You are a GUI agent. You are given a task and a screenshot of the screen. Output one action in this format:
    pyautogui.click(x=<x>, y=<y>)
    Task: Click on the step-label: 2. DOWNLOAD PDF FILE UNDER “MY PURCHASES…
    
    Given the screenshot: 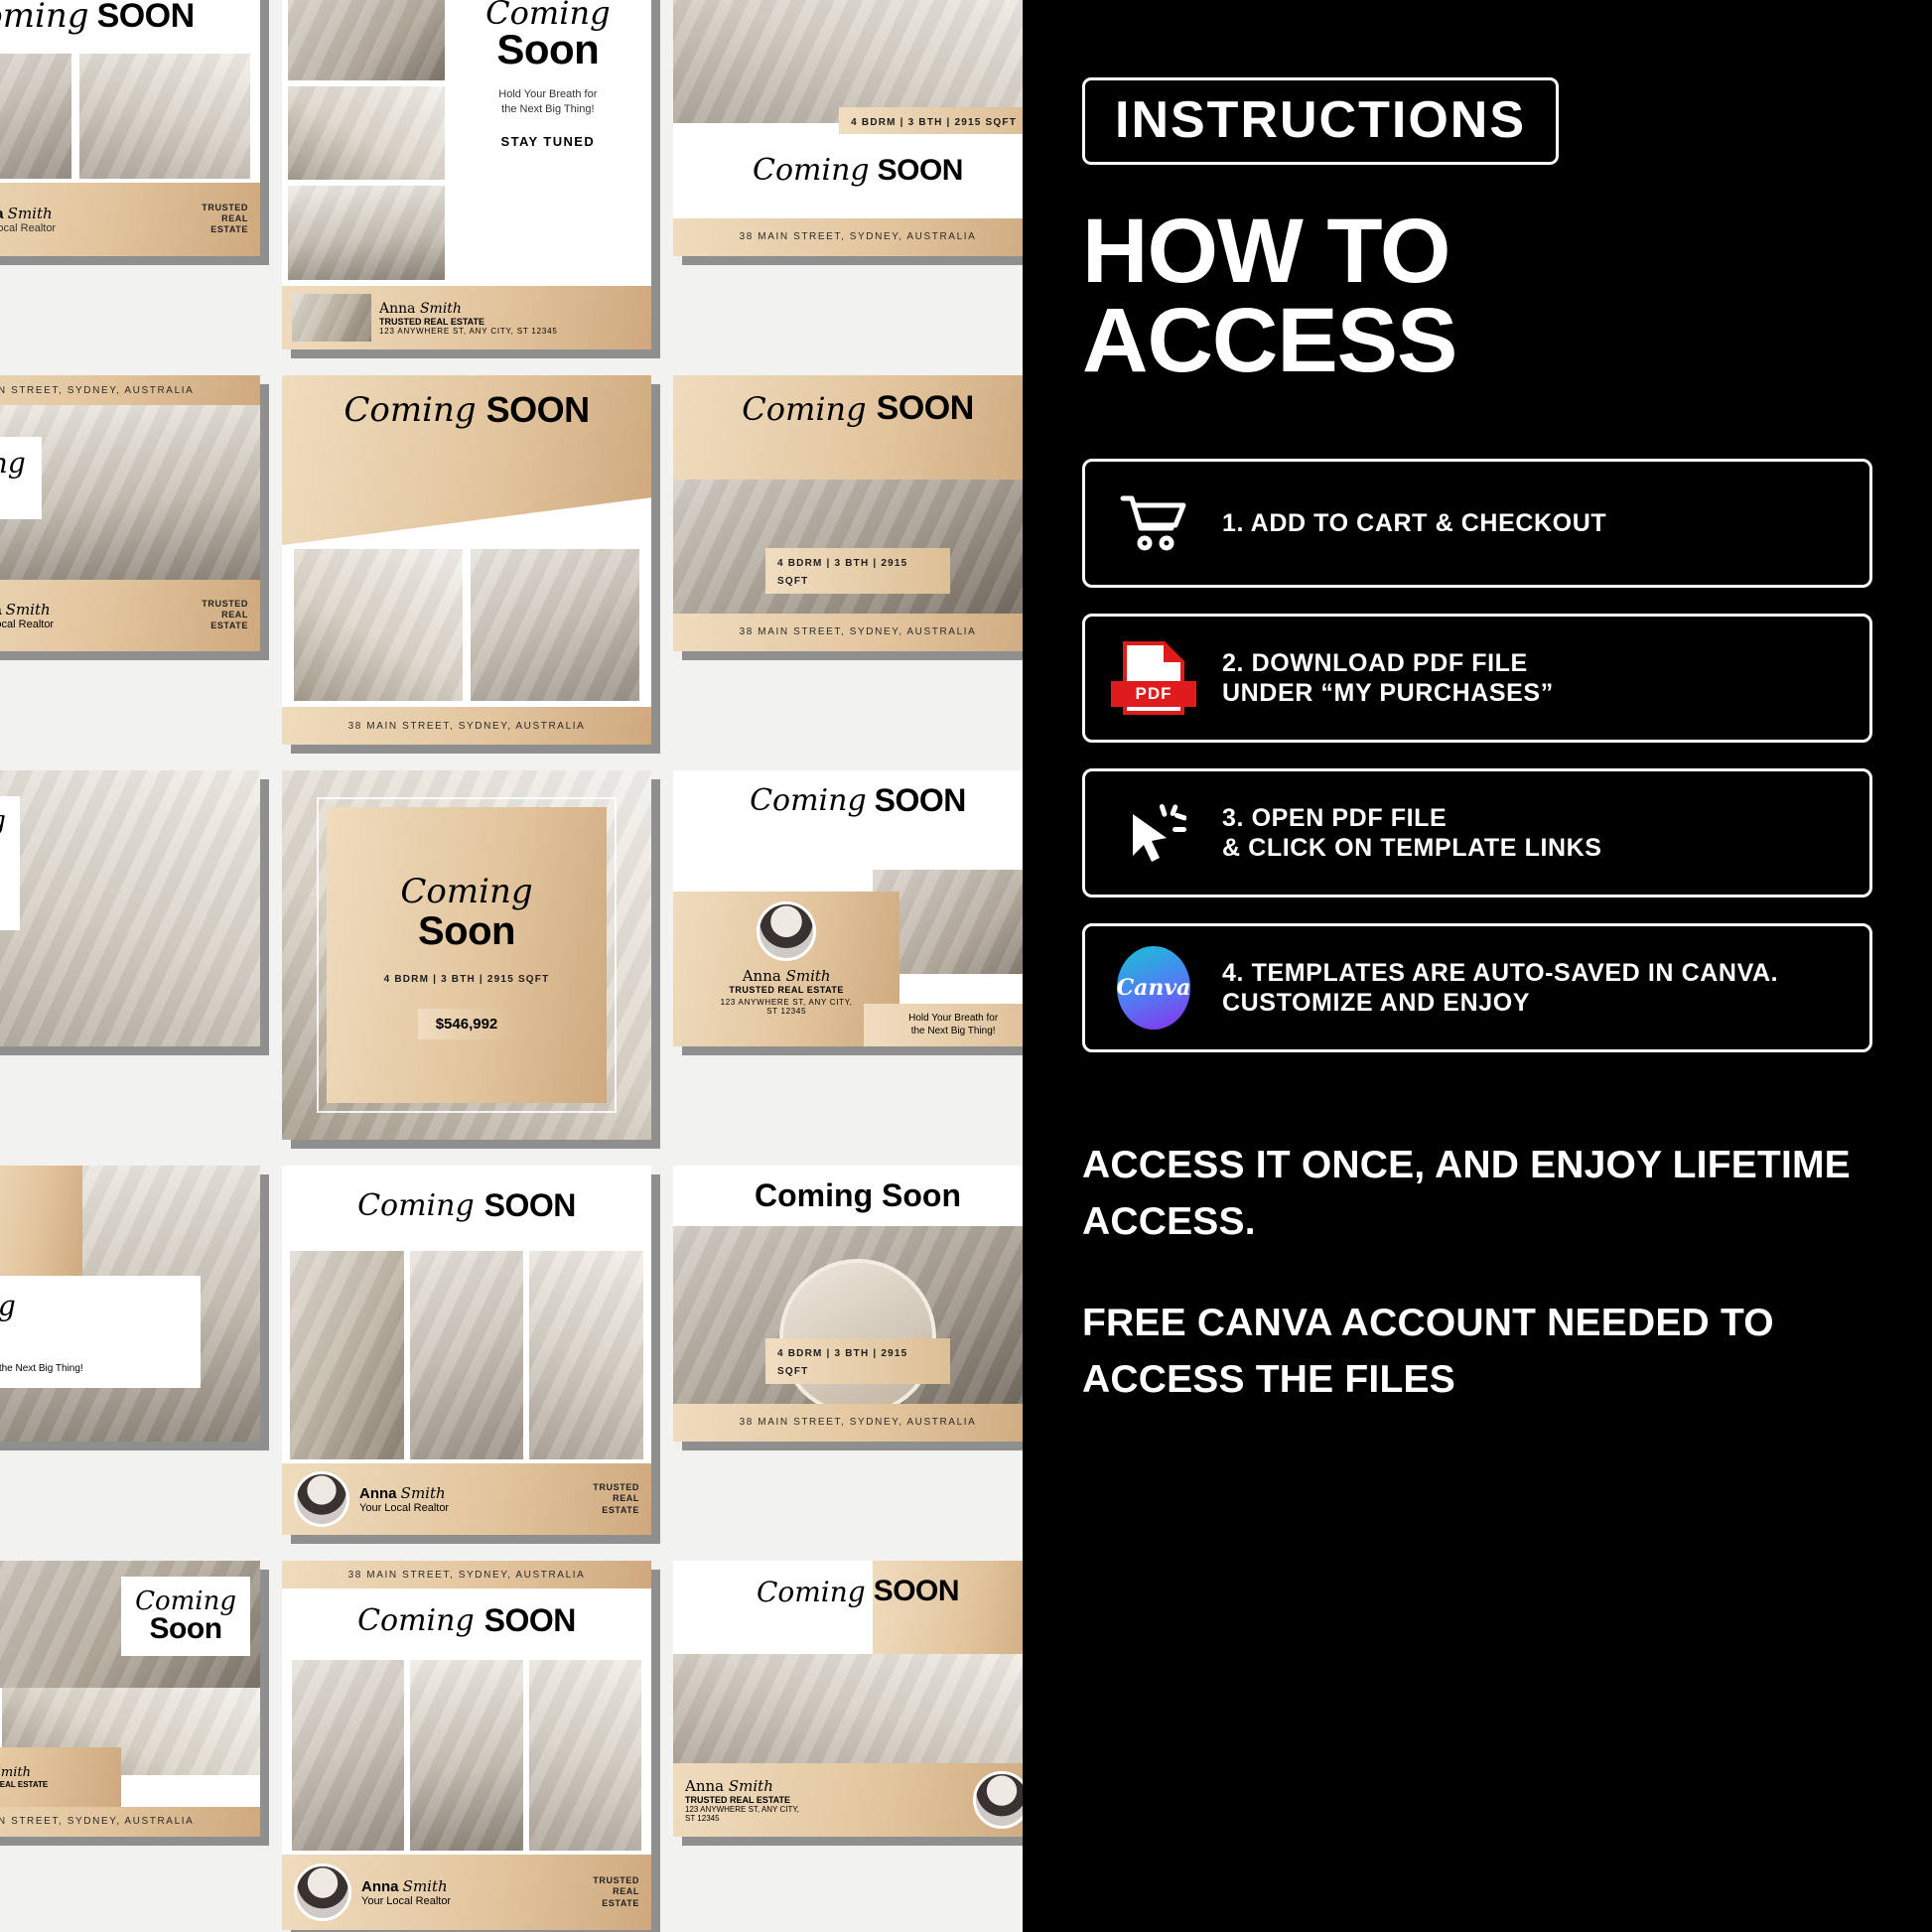 What is the action you would take?
    pyautogui.click(x=1388, y=678)
    